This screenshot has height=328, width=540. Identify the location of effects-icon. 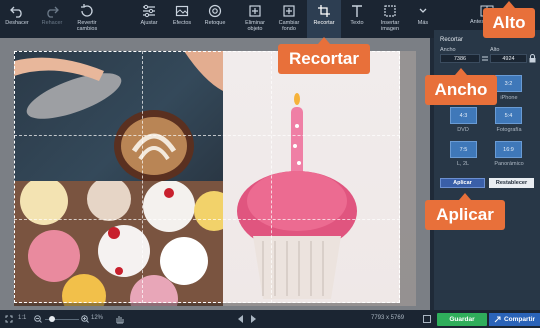
(182, 11).